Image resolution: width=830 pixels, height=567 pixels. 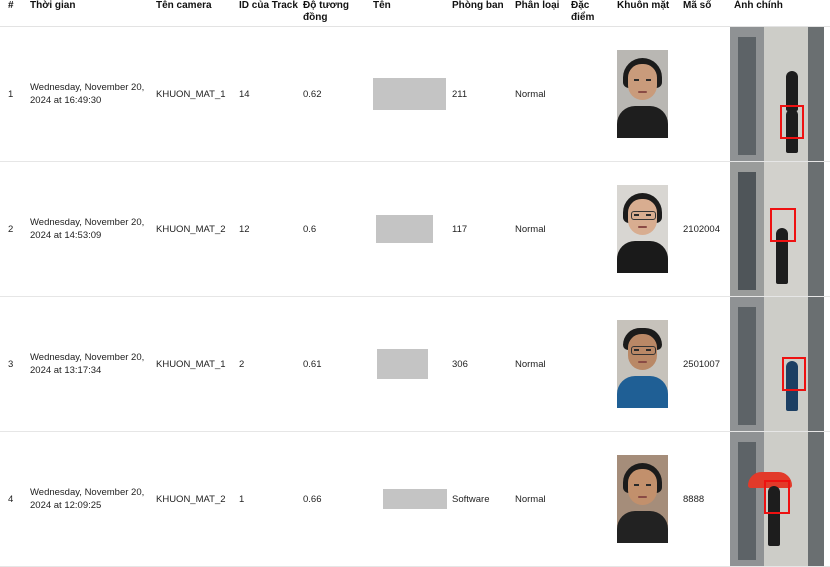 I want to click on row-time: Wednesday, November 20, 2024 at 12:09:25, so click(x=89, y=499).